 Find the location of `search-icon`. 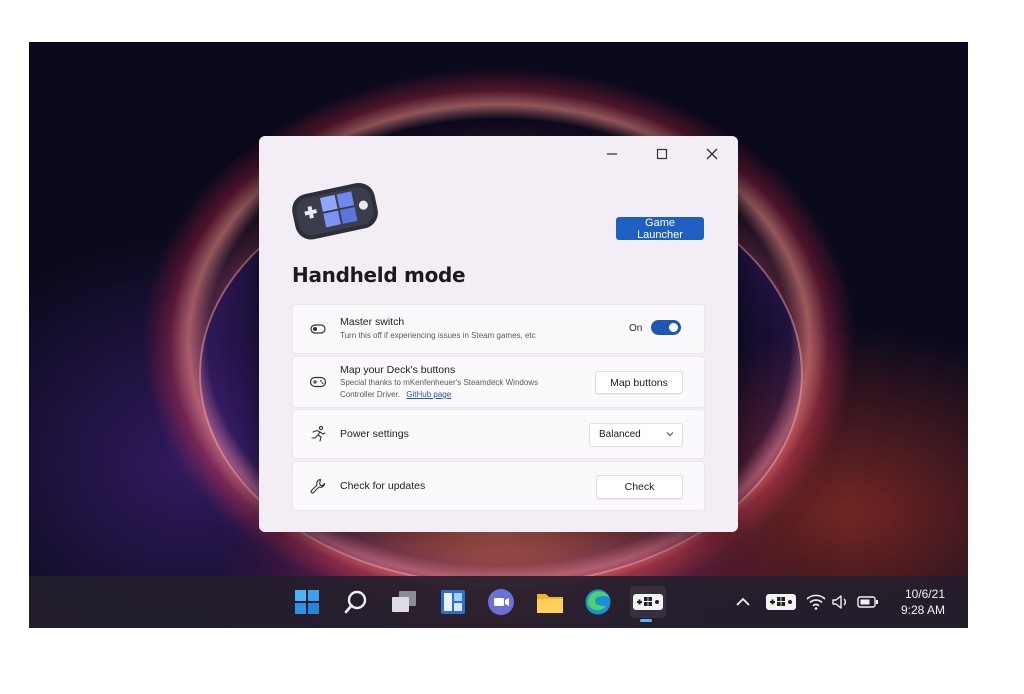

search-icon is located at coordinates (355, 602).